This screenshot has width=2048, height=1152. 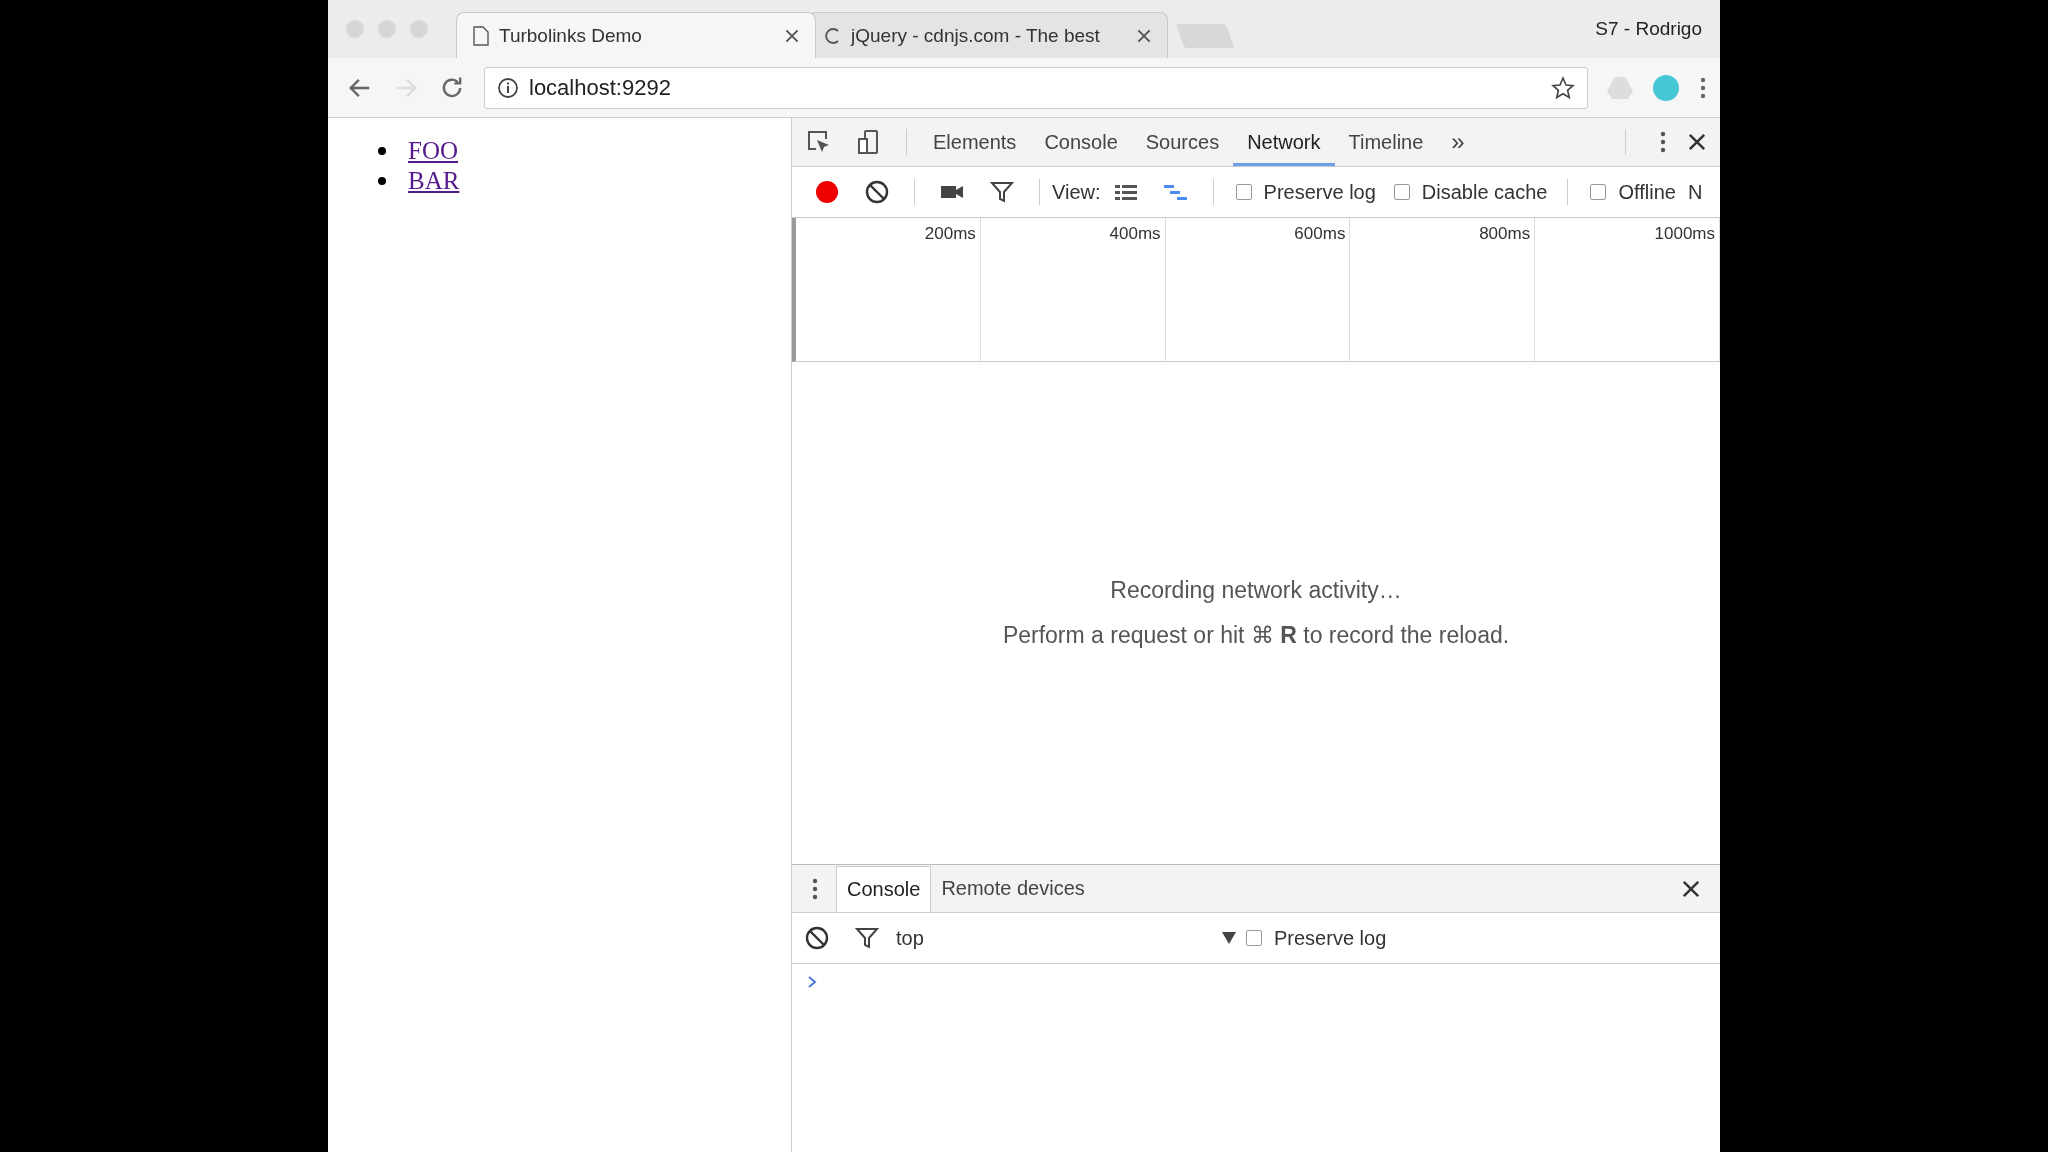 What do you see at coordinates (433, 151) in the screenshot?
I see `page-link: FOO` at bounding box center [433, 151].